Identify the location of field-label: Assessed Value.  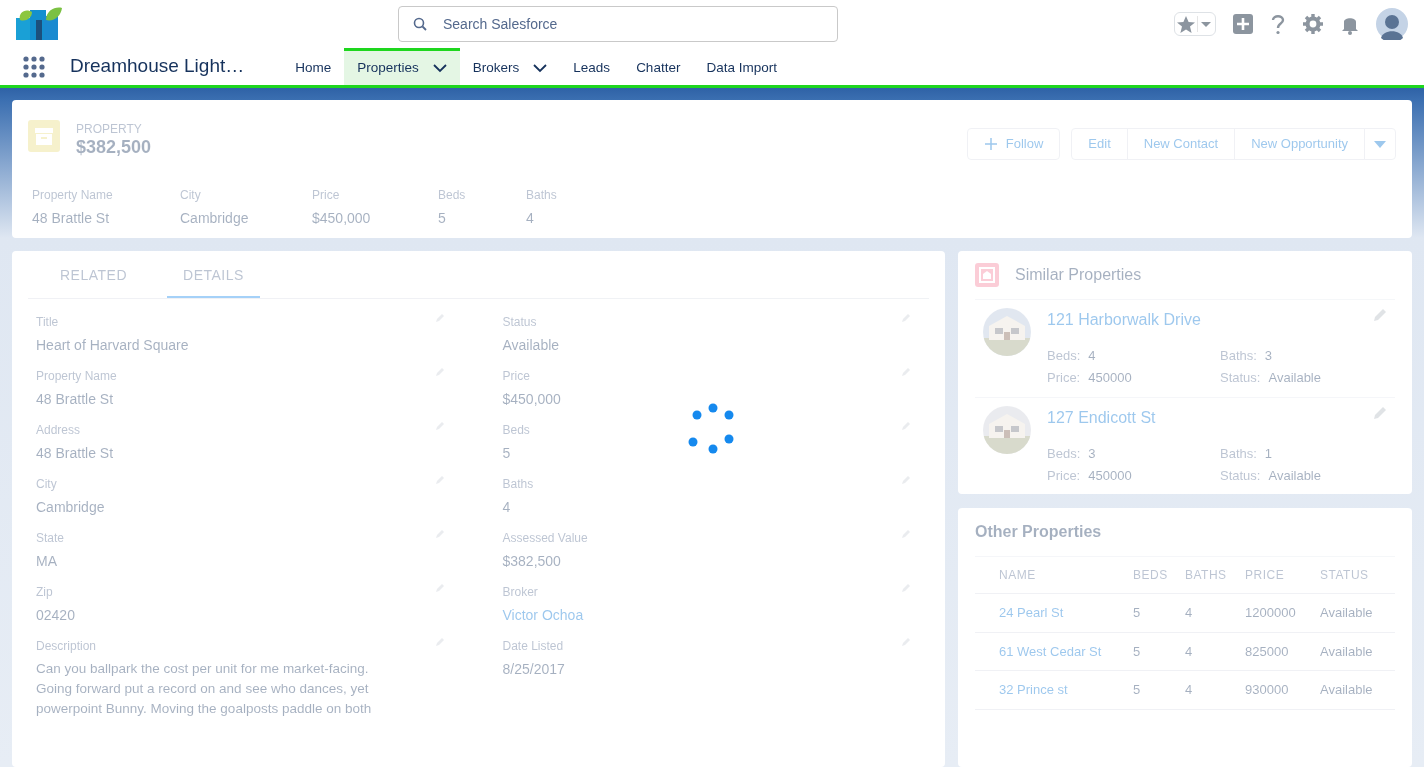
(545, 538).